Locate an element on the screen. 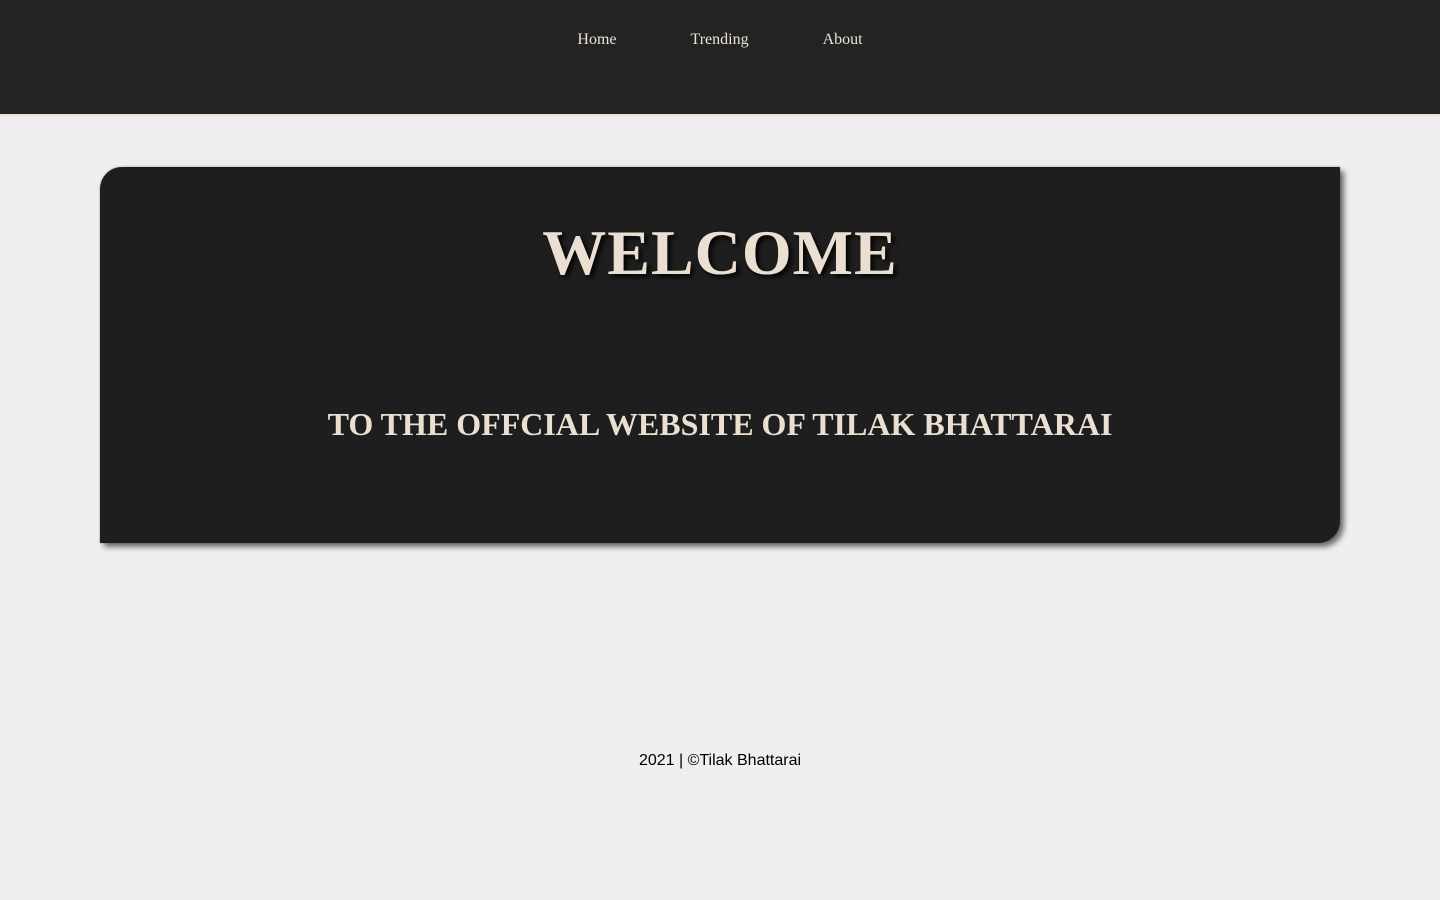 The image size is (1440, 900). nav-link-home: Home is located at coordinates (596, 40).